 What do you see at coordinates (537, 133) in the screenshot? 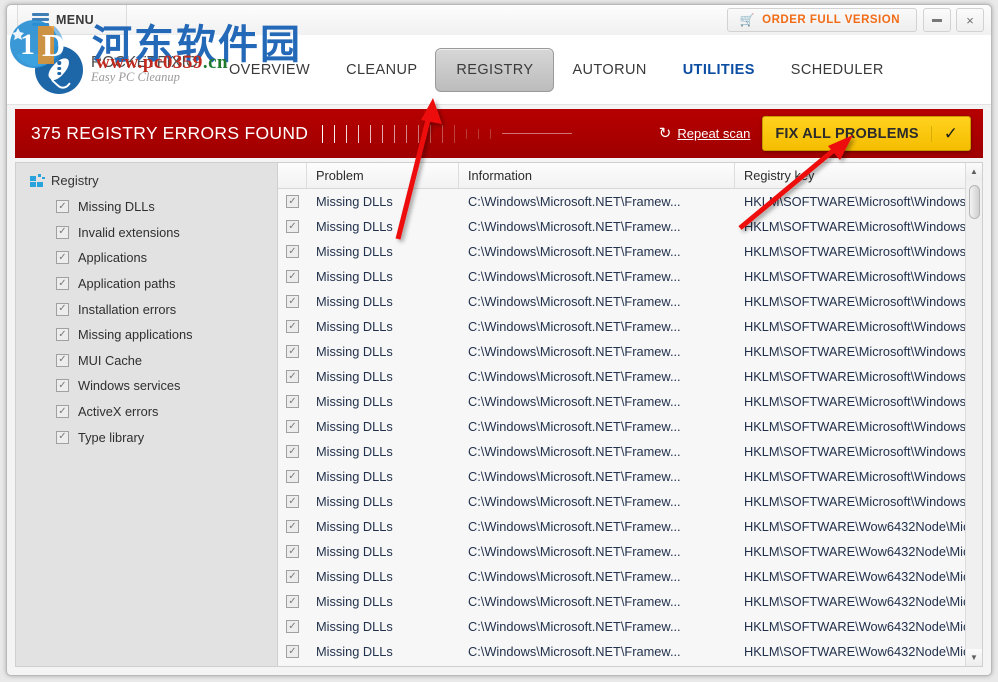
I see `gauge-baseline` at bounding box center [537, 133].